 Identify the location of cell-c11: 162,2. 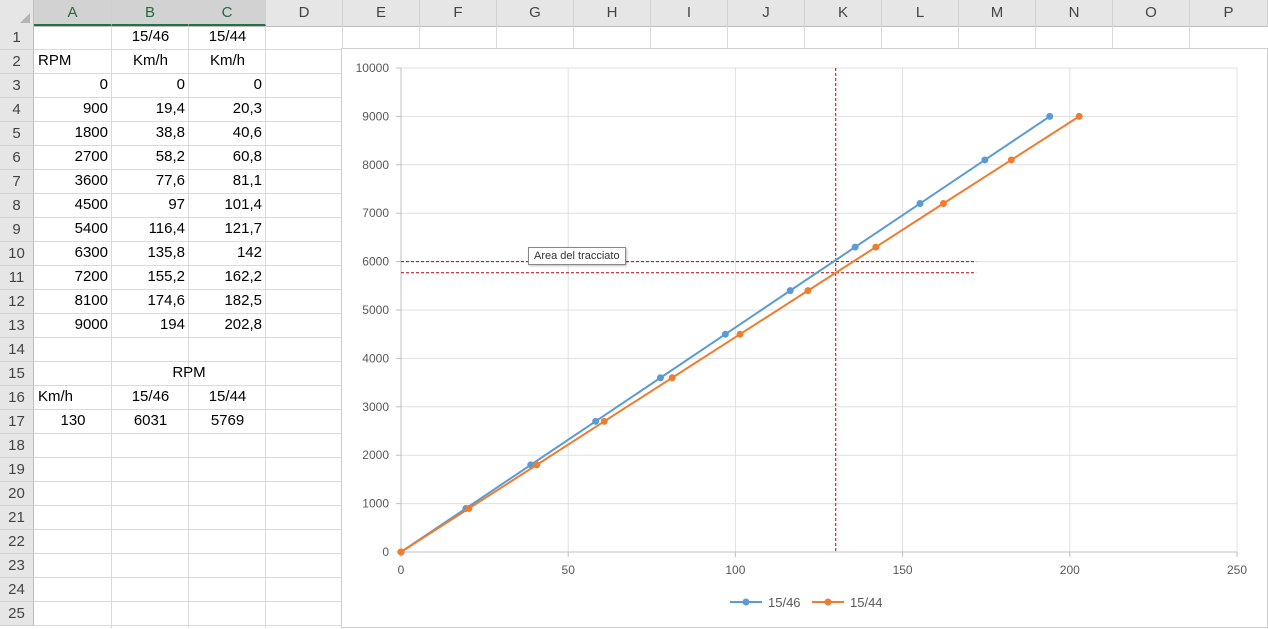
(227, 277).